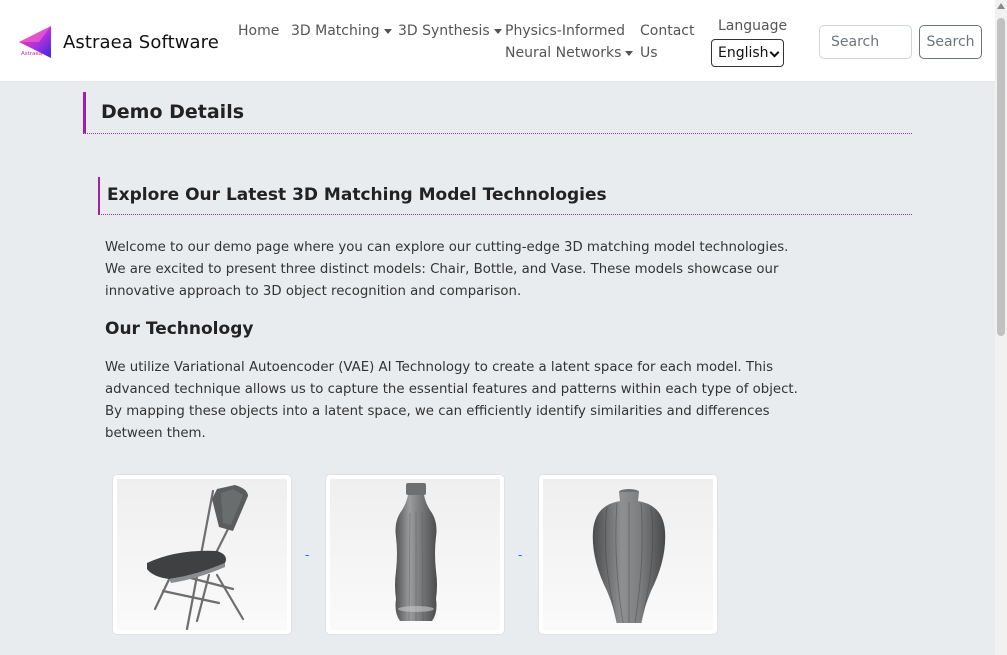 Image resolution: width=1007 pixels, height=655 pixels. I want to click on nav-3d-matching-dropdown: 3D Matching, so click(341, 31).